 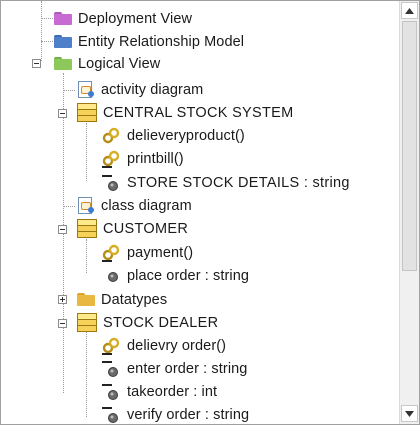 I want to click on tree-item-label: class diagram, so click(x=146, y=205).